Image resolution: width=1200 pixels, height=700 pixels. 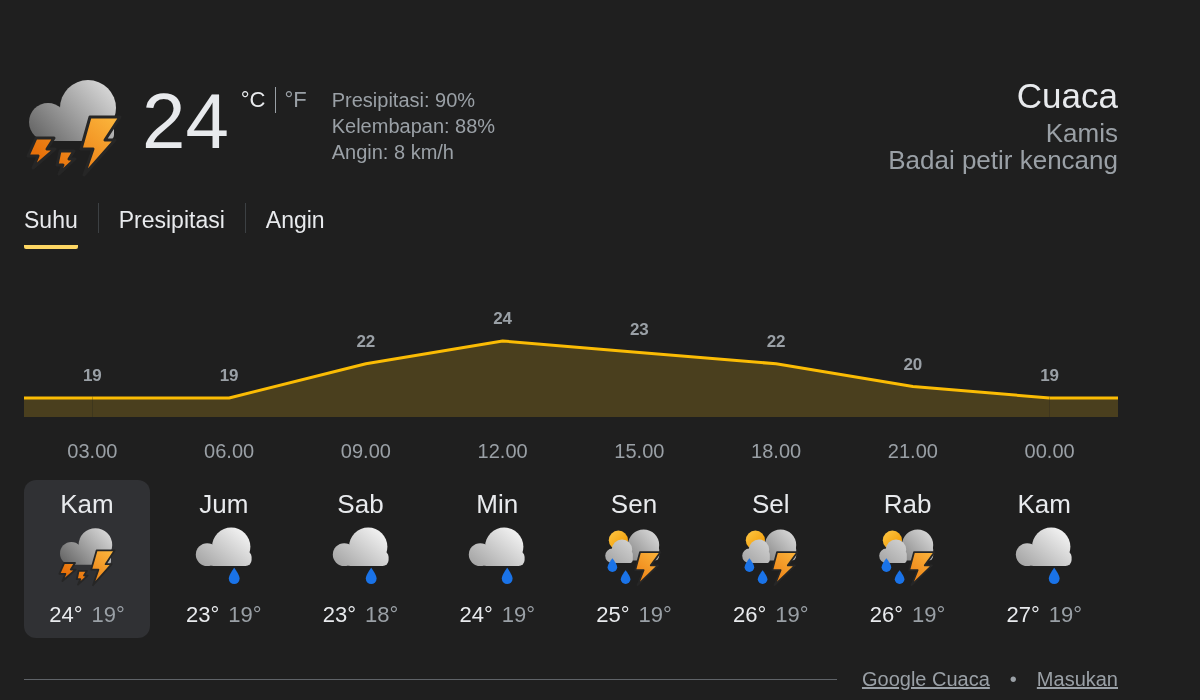 I want to click on footer-link: Masukan, so click(x=1077, y=679).